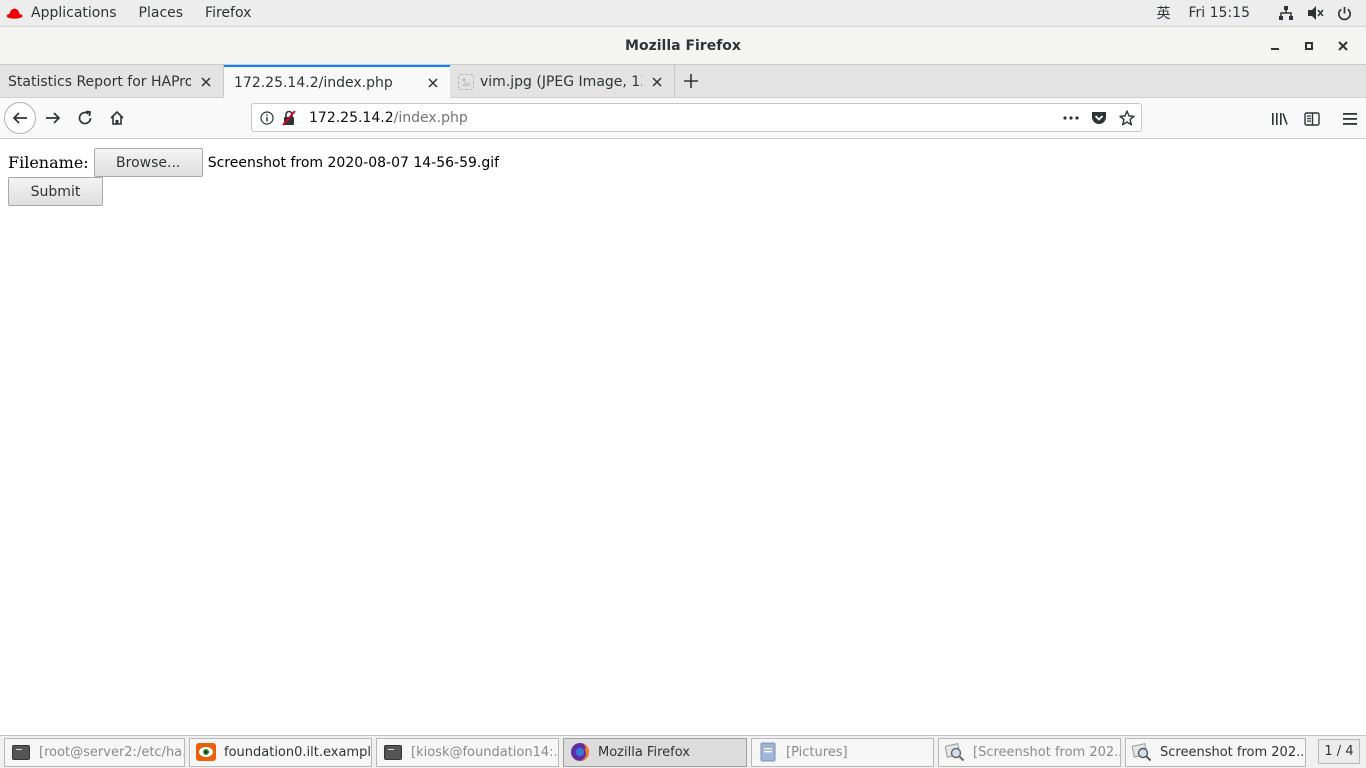 The height and width of the screenshot is (768, 1366). I want to click on close-window-button, so click(1343, 46).